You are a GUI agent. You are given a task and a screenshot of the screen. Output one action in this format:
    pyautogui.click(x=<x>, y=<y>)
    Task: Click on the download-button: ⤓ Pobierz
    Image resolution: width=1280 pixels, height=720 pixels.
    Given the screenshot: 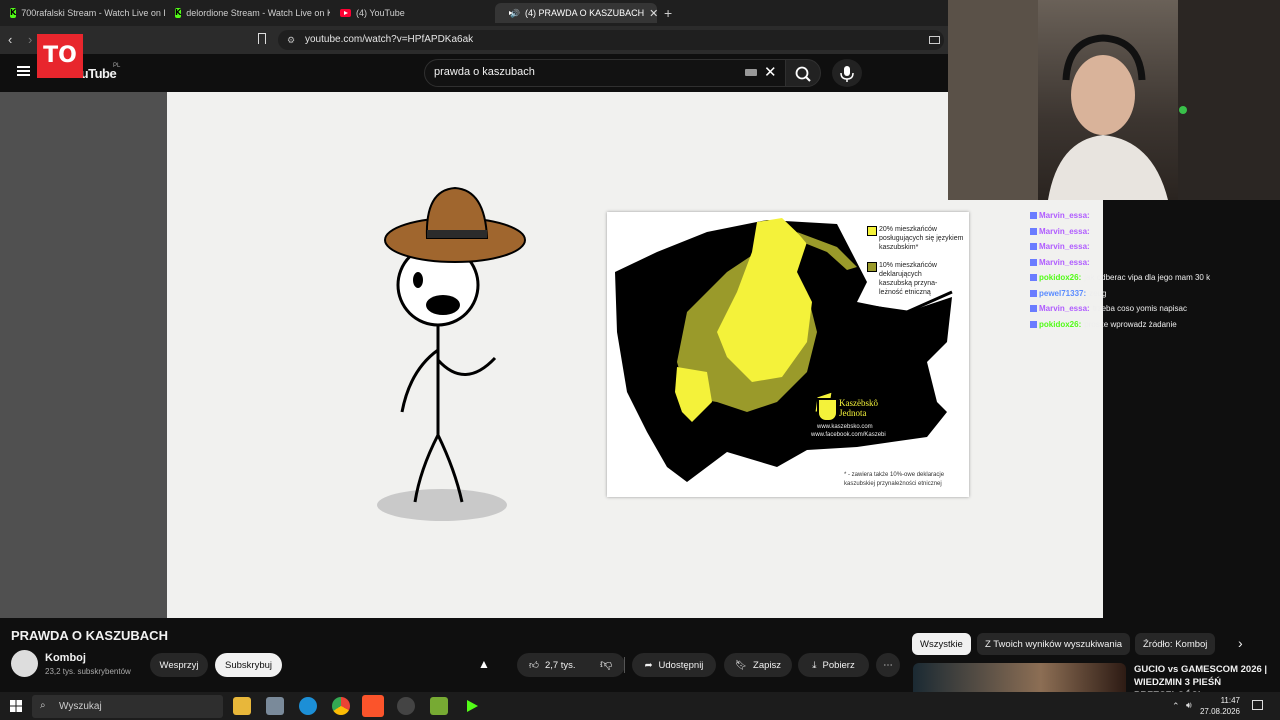 What is the action you would take?
    pyautogui.click(x=833, y=665)
    